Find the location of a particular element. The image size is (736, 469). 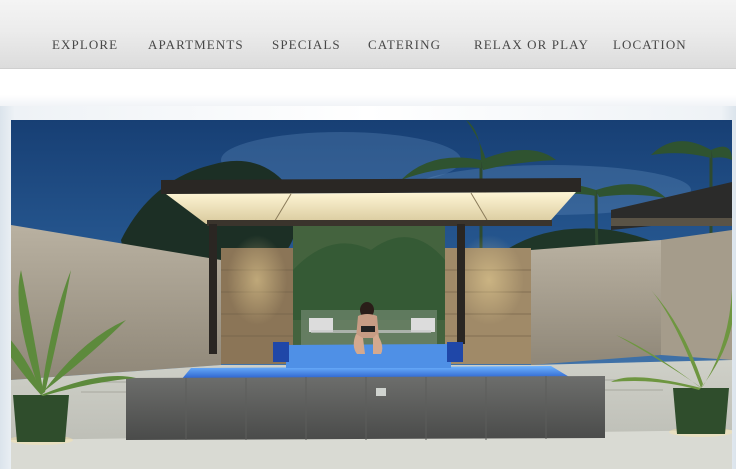

nav-item-explore: EXPLORE is located at coordinates (85, 45).